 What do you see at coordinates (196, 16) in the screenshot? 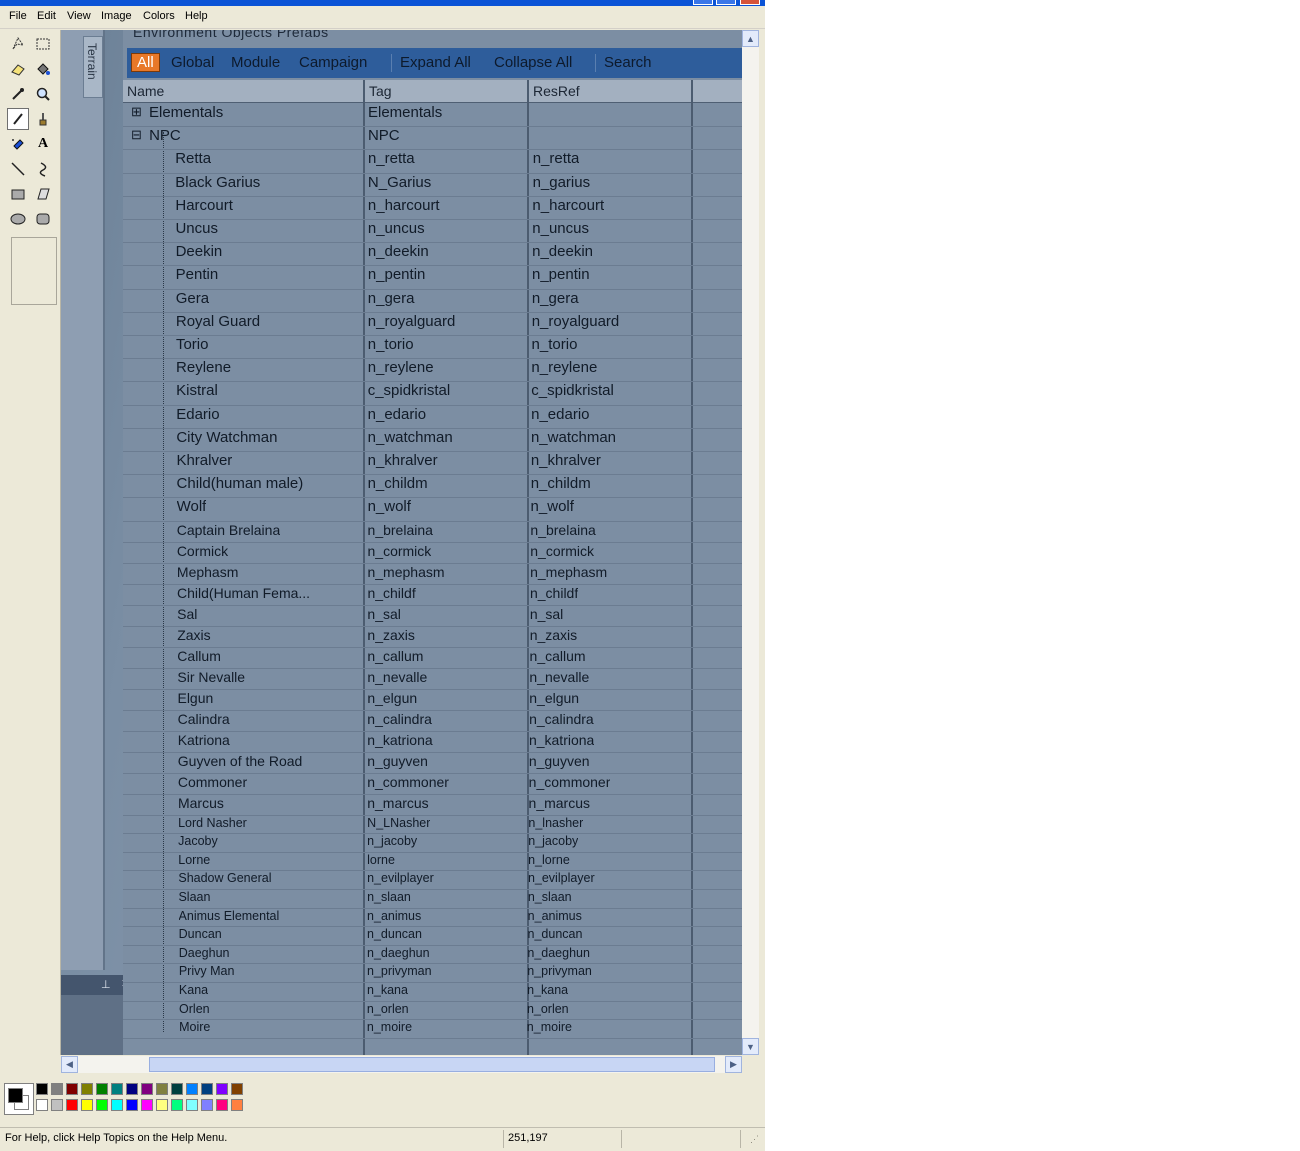
I see `menu-help: Help` at bounding box center [196, 16].